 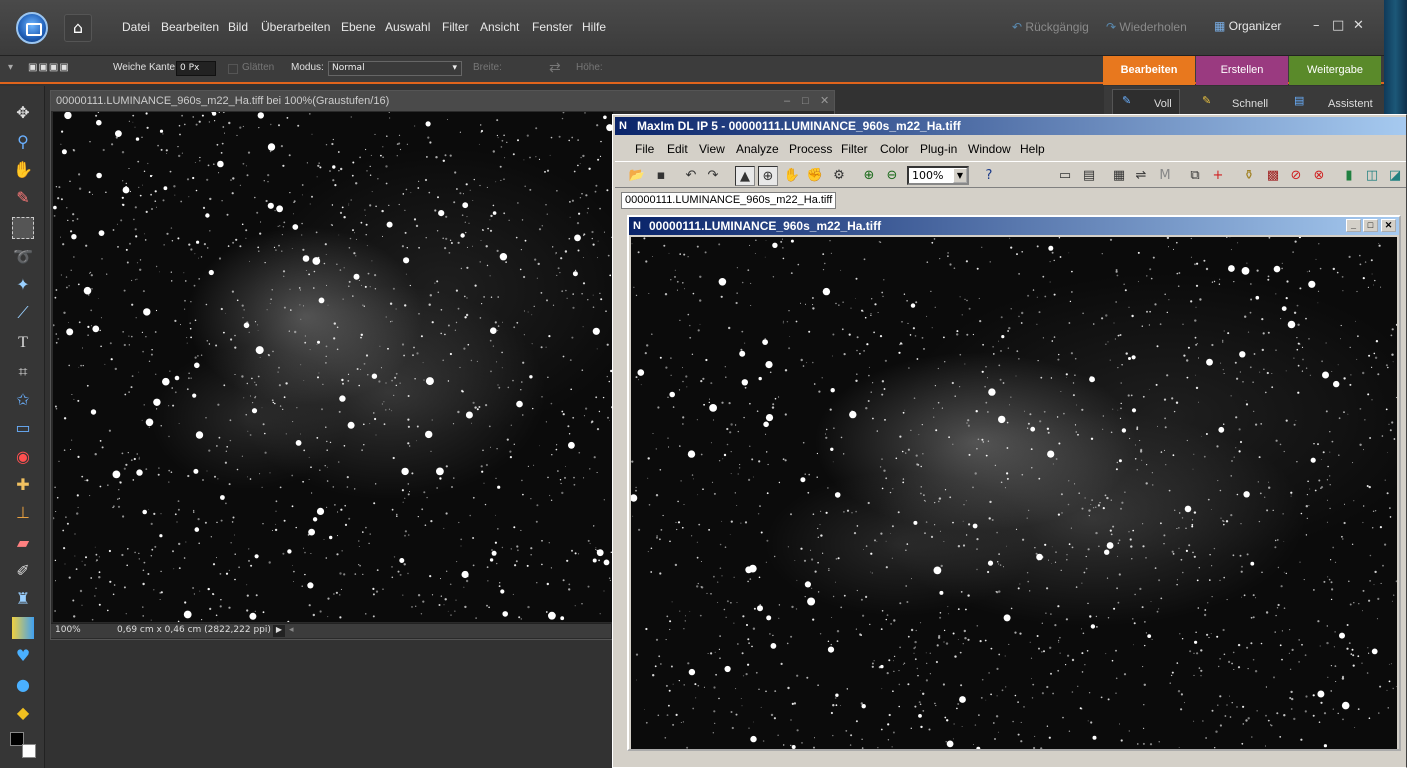 I want to click on save-icon: ▪, so click(x=661, y=176).